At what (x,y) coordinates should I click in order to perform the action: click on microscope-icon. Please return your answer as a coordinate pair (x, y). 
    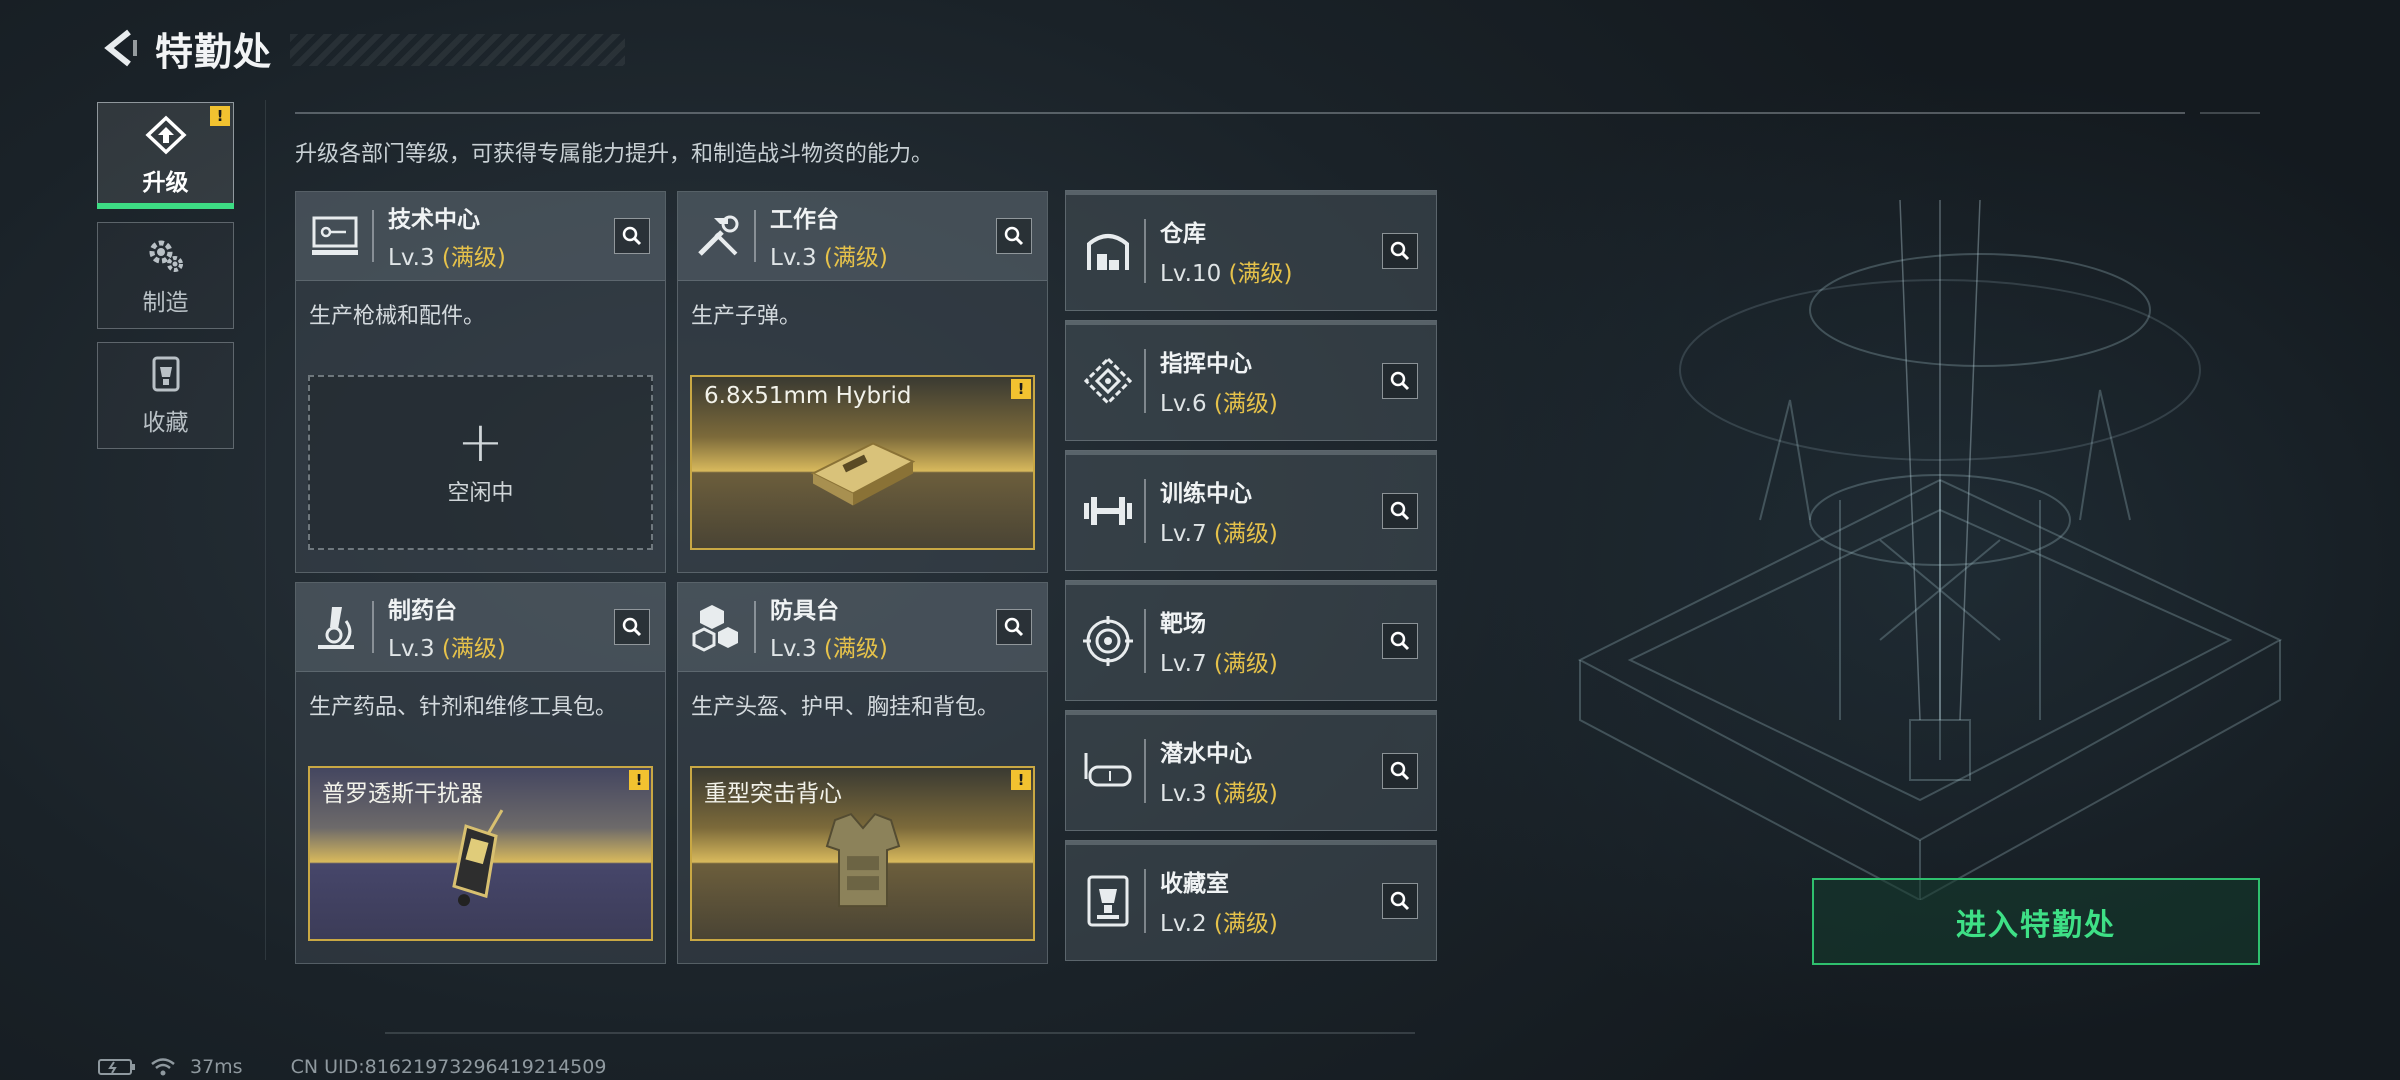
    Looking at the image, I should click on (336, 627).